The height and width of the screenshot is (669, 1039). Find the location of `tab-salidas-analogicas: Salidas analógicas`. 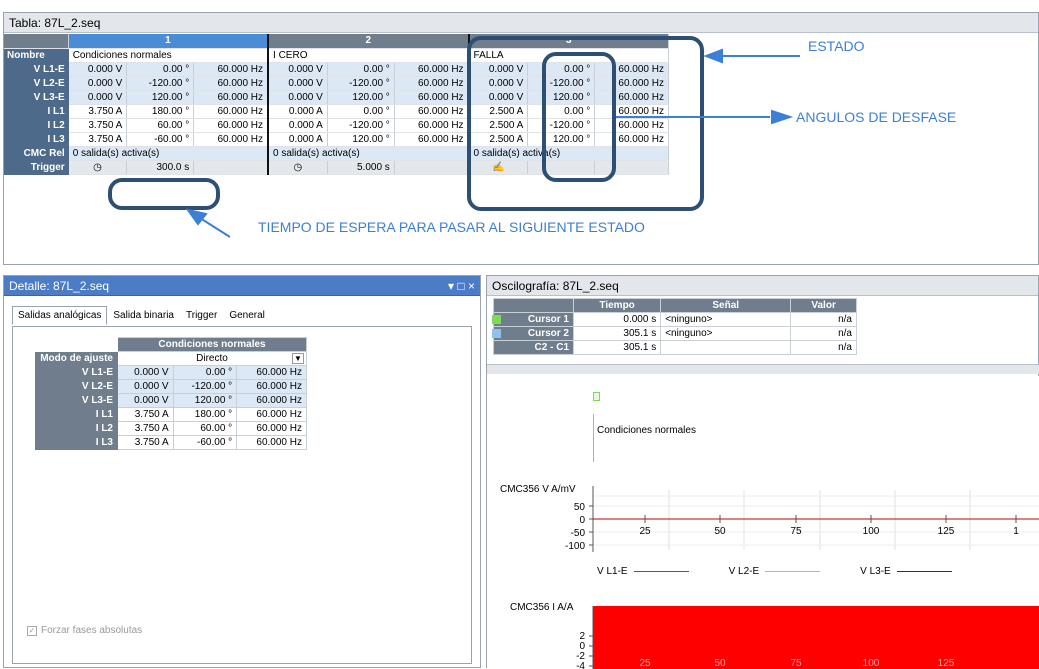

tab-salidas-analogicas: Salidas analógicas is located at coordinates (60, 315).